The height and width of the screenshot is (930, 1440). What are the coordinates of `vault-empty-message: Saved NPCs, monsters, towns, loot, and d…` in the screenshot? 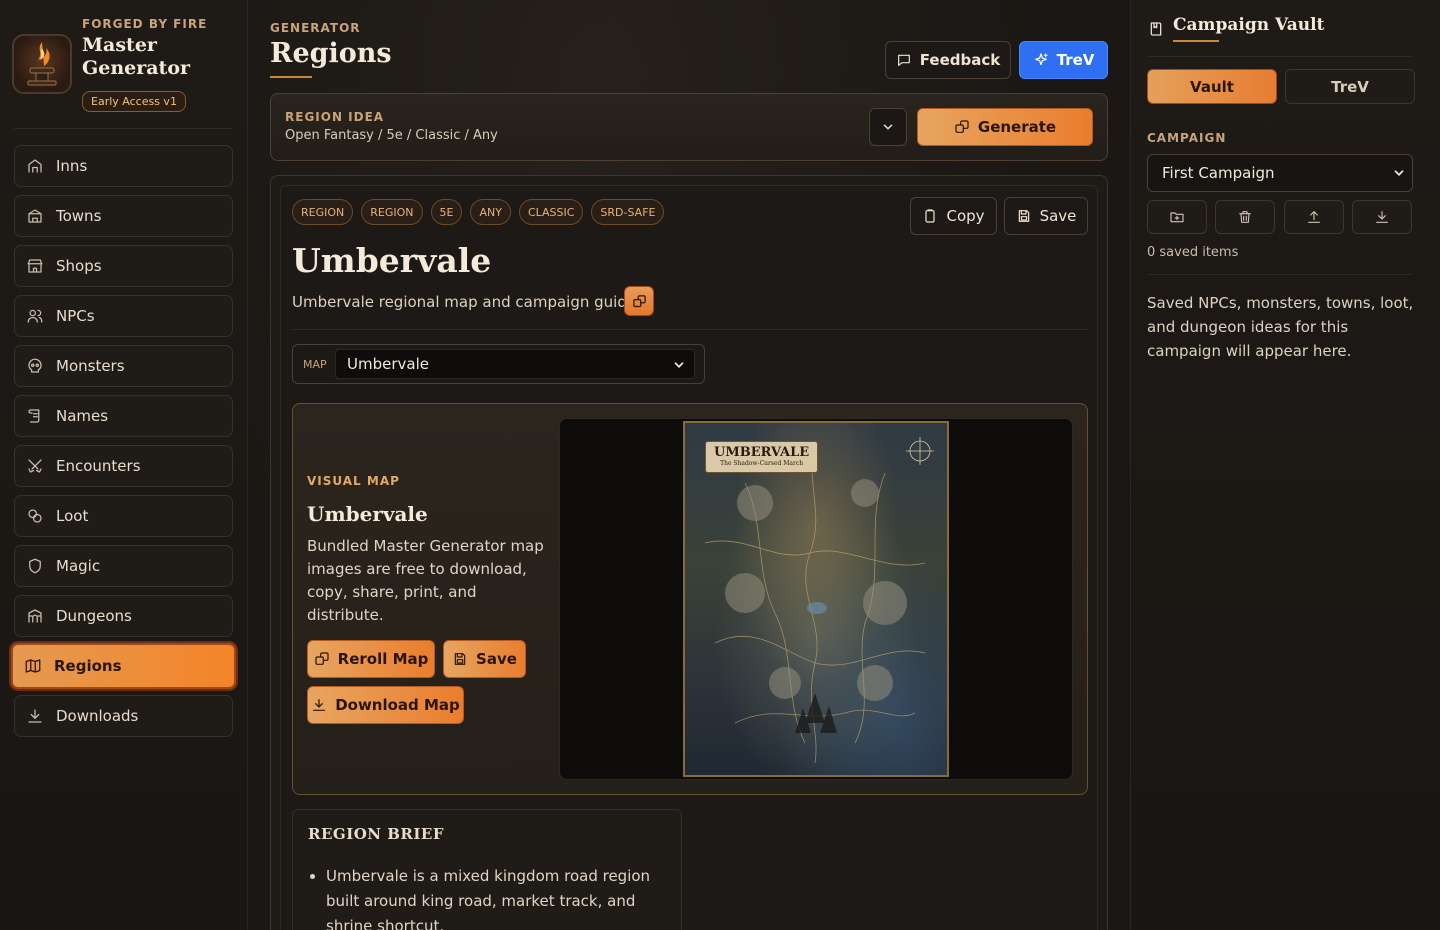 It's located at (1280, 327).